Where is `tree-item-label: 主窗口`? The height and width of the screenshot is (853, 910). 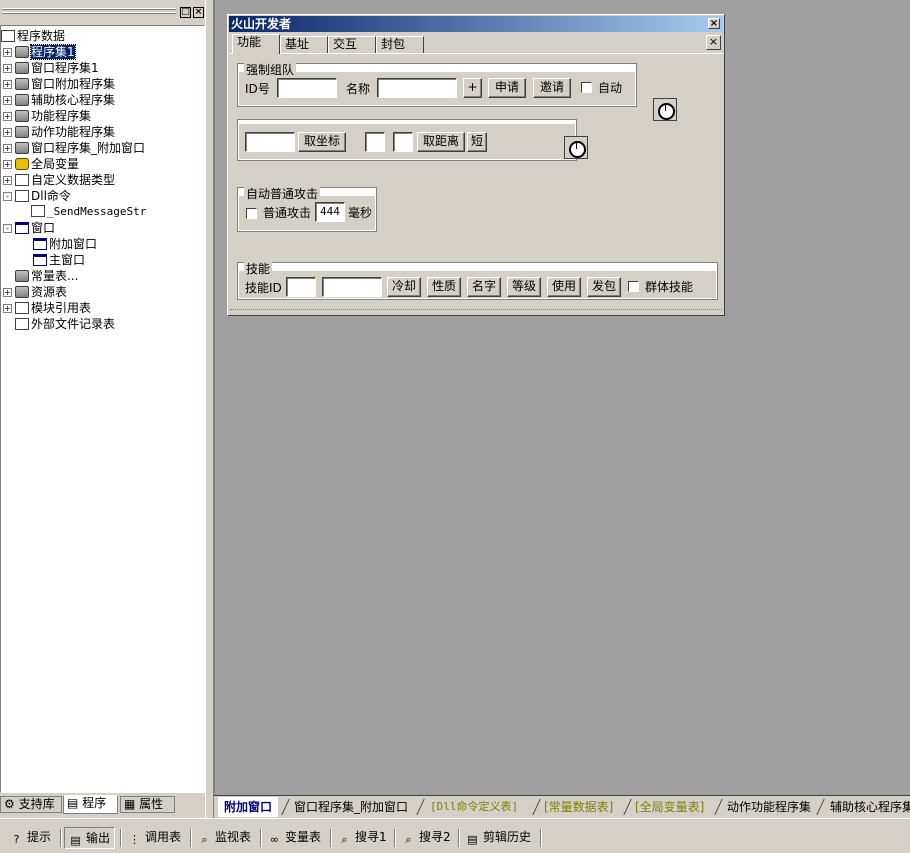 tree-item-label: 主窗口 is located at coordinates (67, 260).